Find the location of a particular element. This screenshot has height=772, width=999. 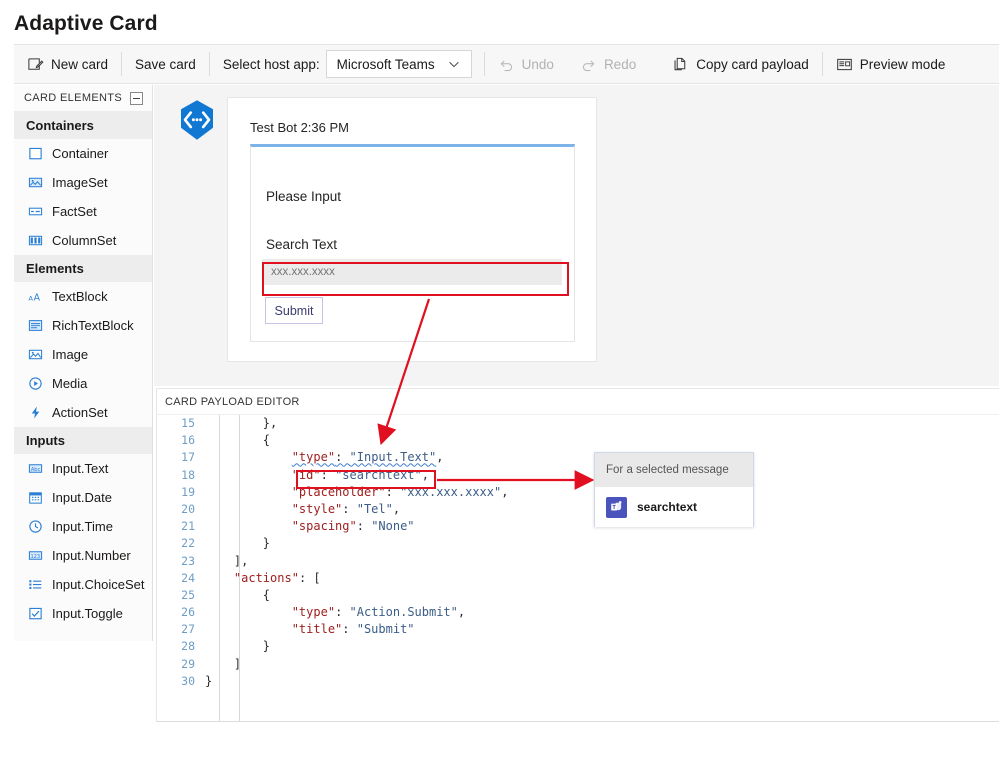

sidebar-item-label: ColumnSet is located at coordinates (84, 240).